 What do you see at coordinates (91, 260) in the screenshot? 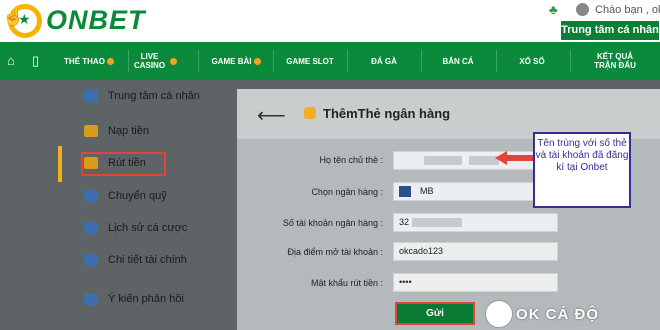
I see `finance-icon` at bounding box center [91, 260].